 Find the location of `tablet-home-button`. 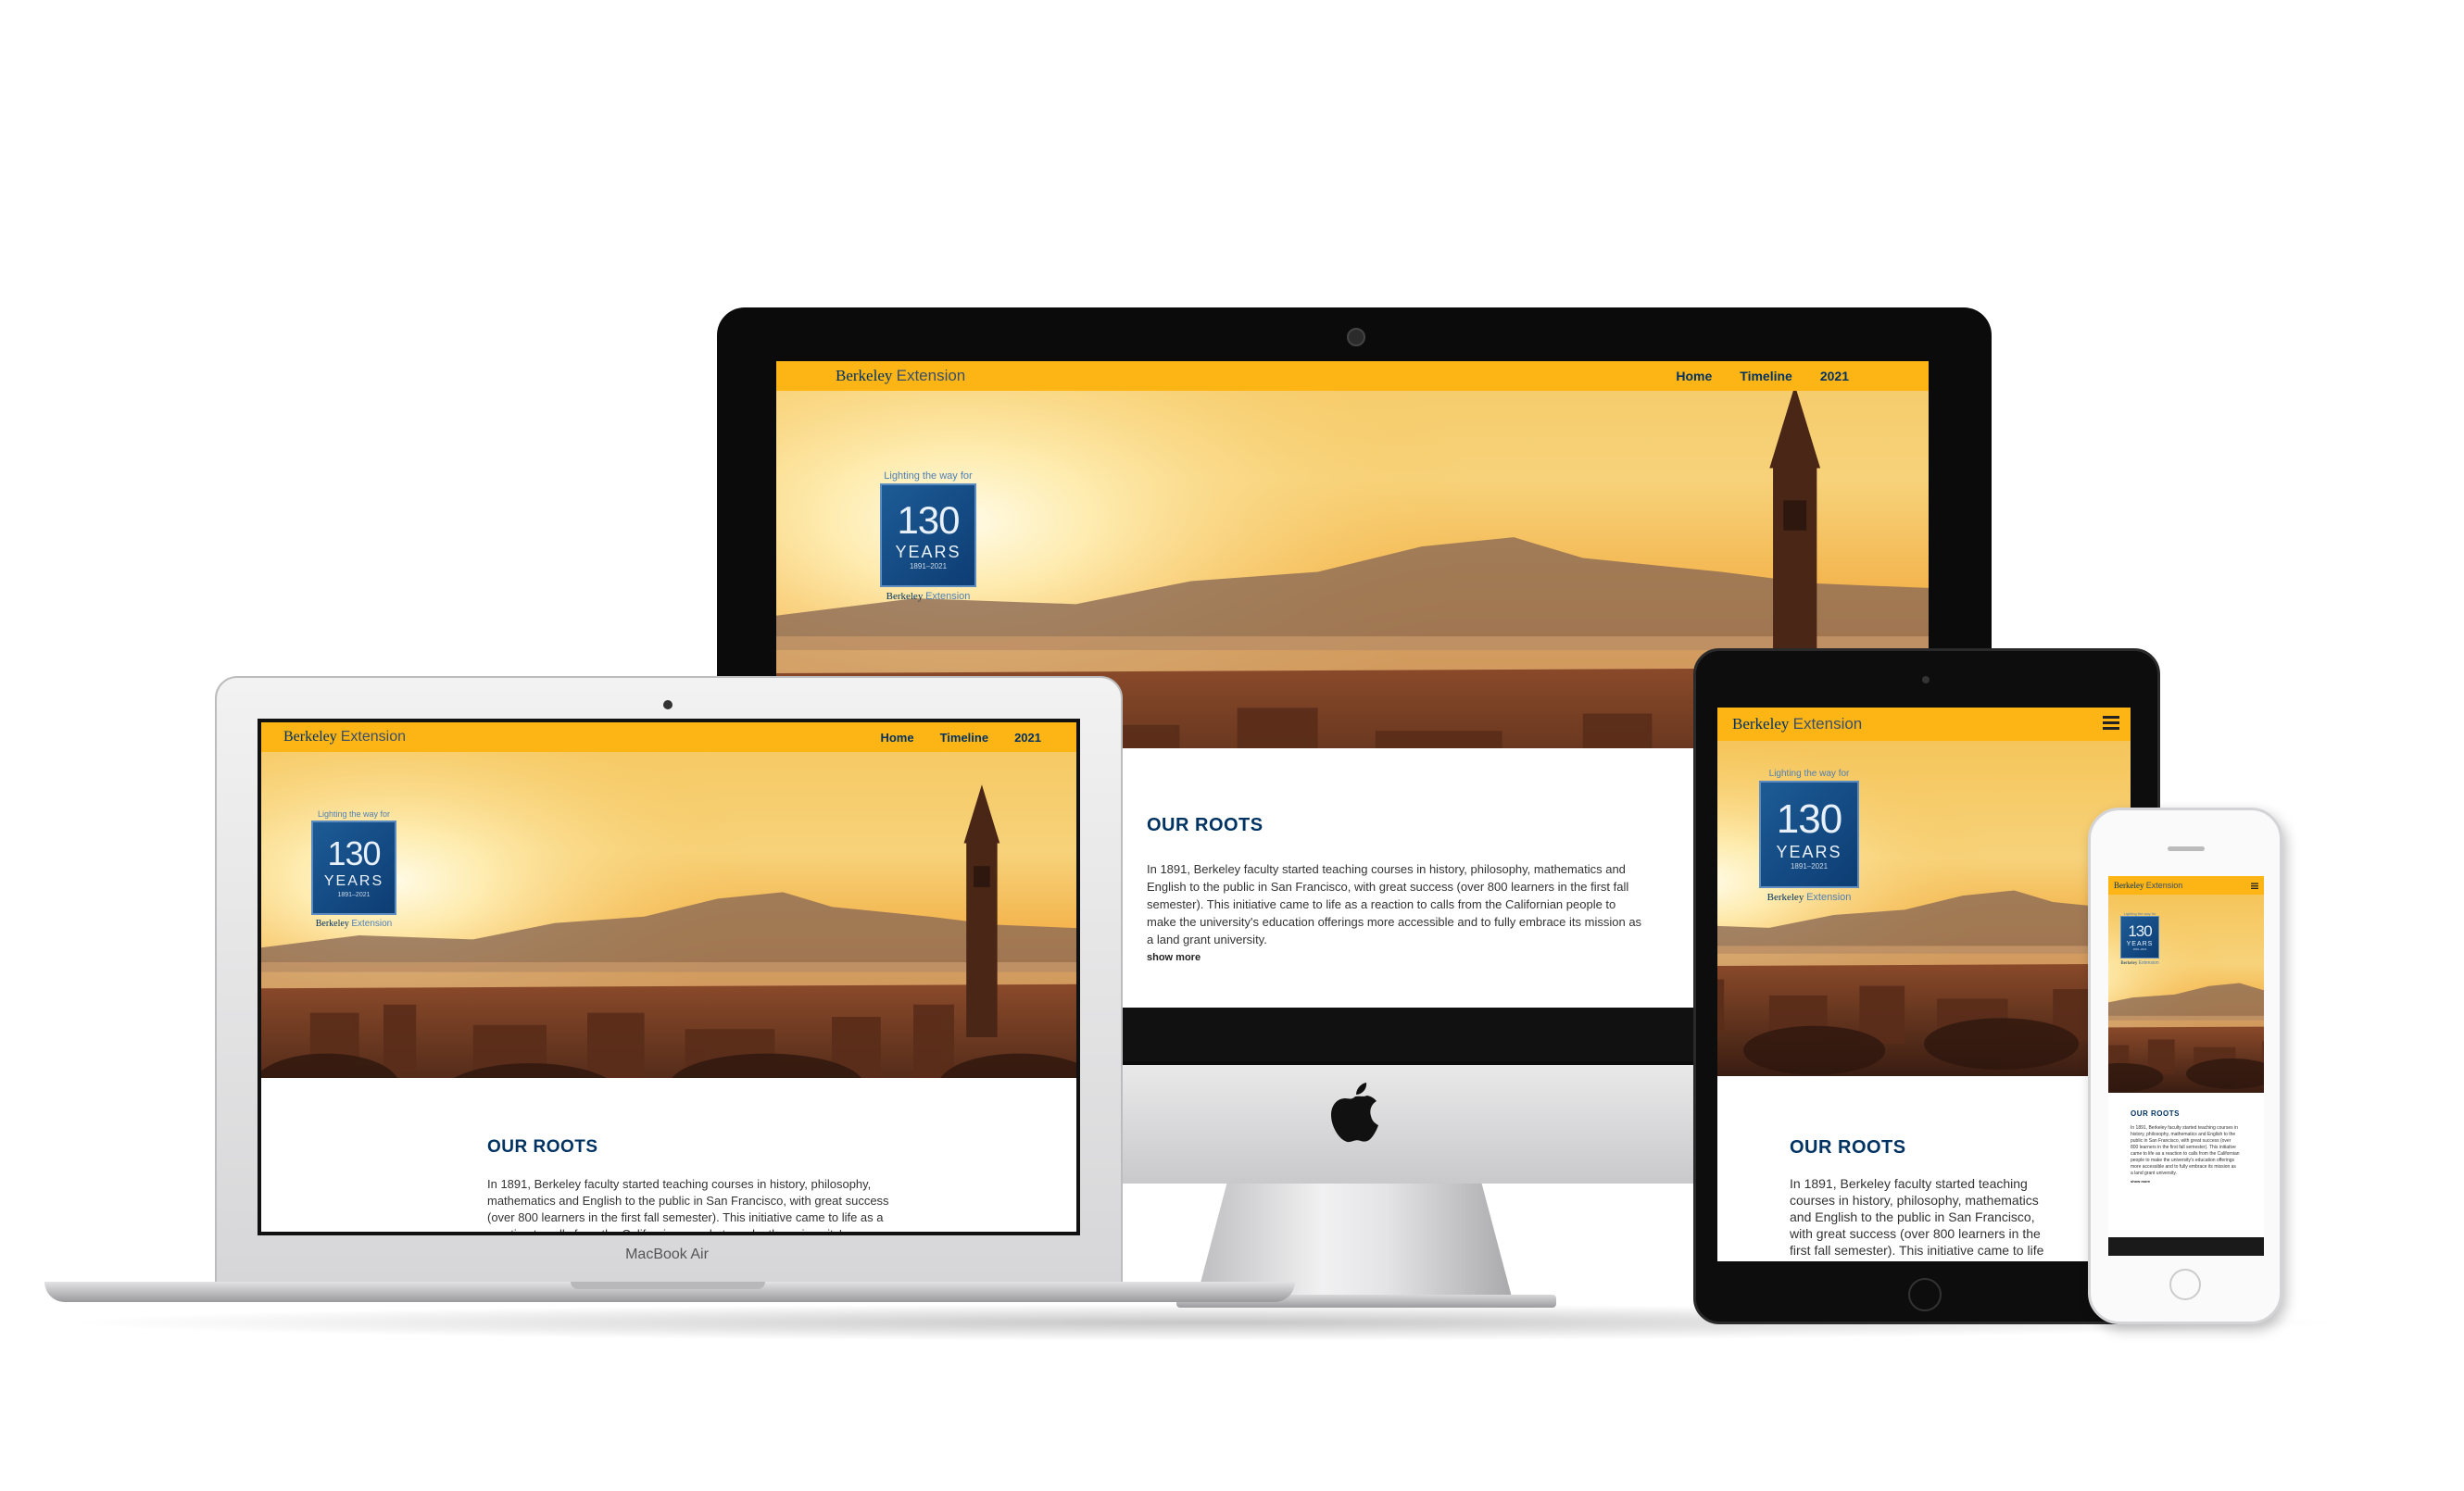

tablet-home-button is located at coordinates (1925, 1294).